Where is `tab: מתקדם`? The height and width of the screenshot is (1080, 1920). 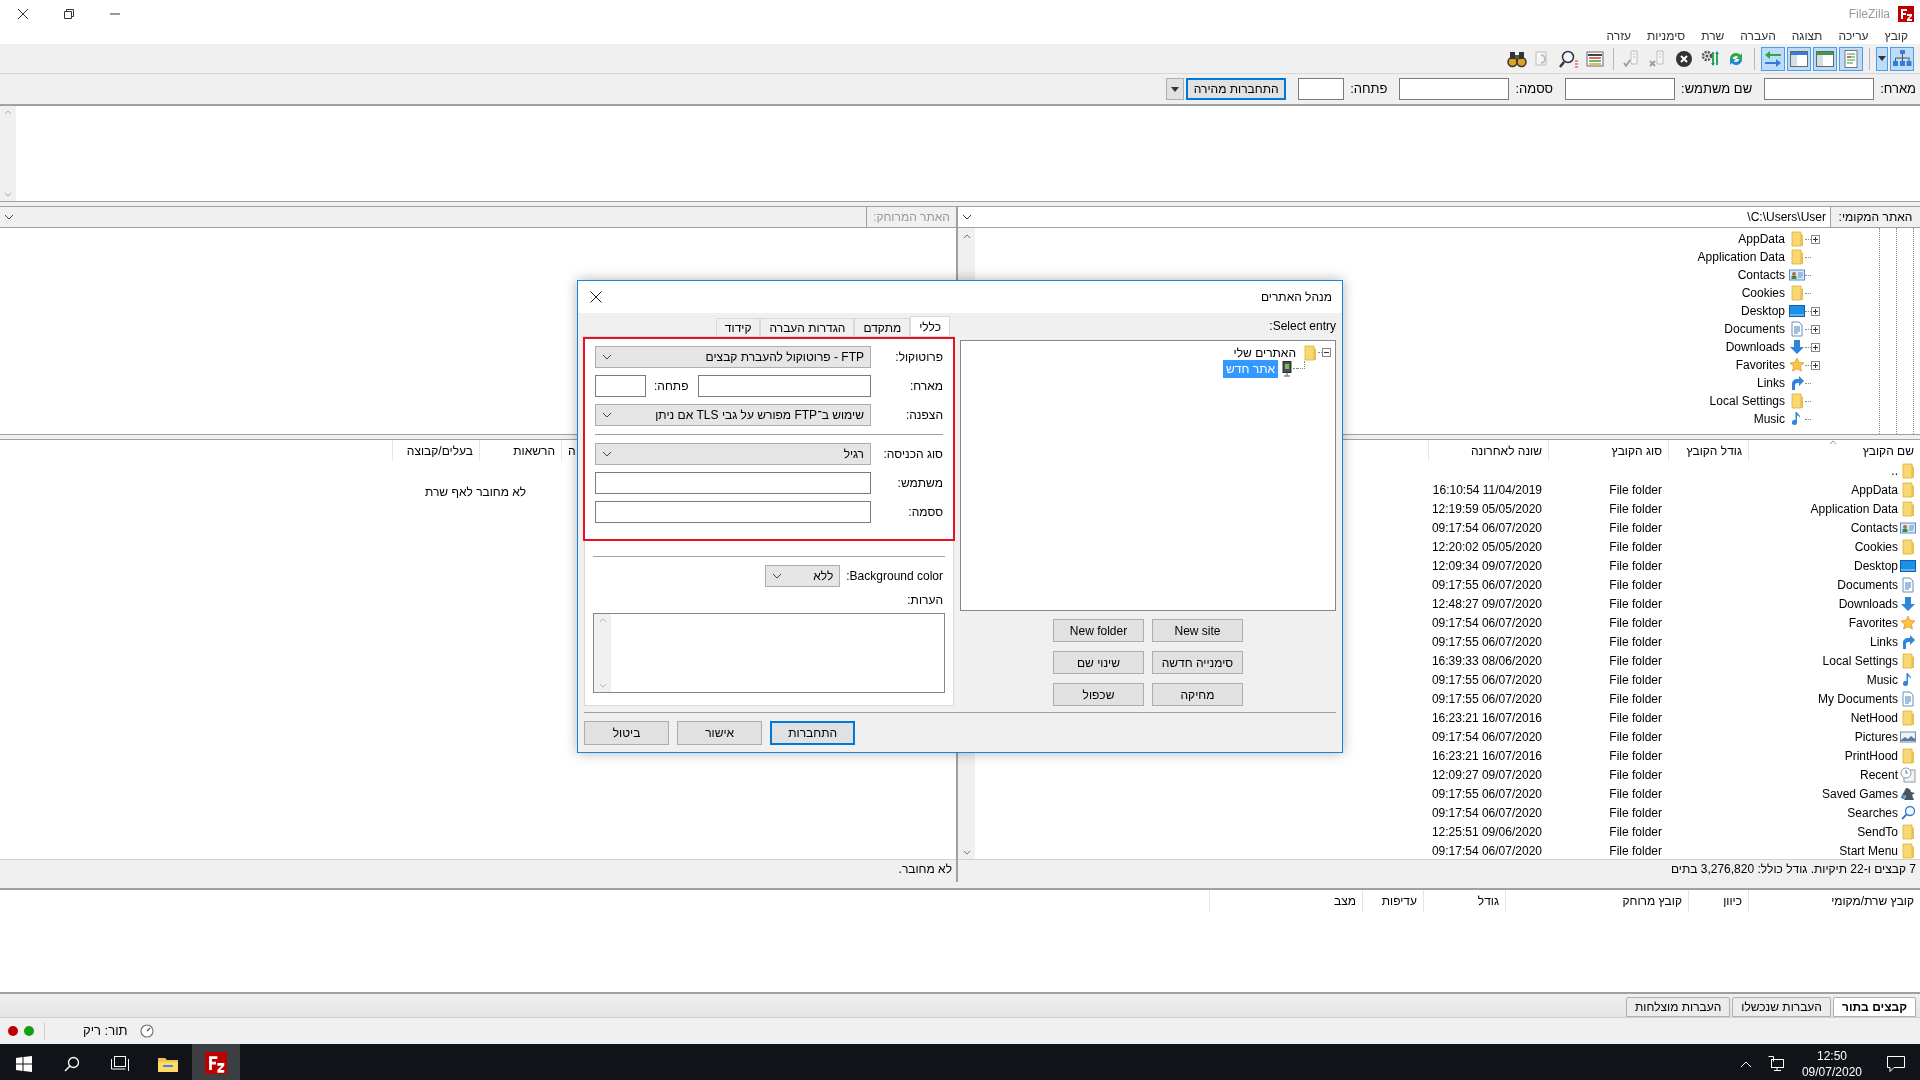 tab: מתקדם is located at coordinates (882, 327).